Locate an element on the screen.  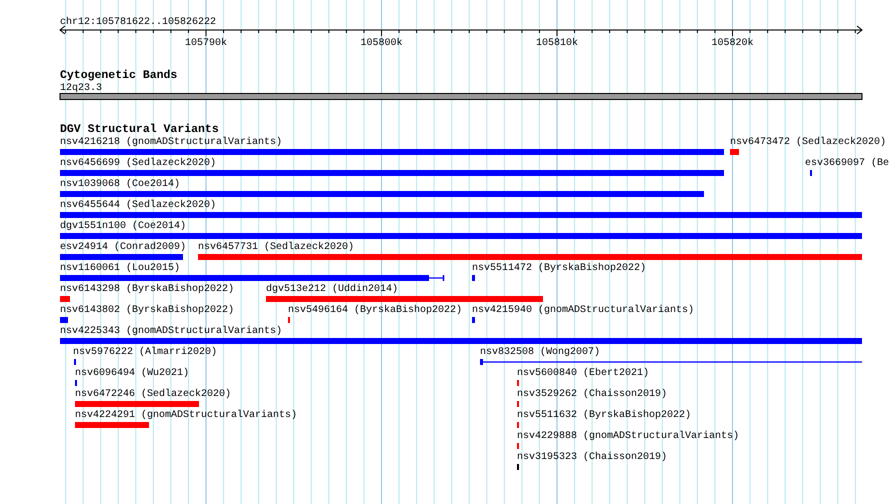
variant-label: nsv6096494 (Wu2021) is located at coordinates (132, 373).